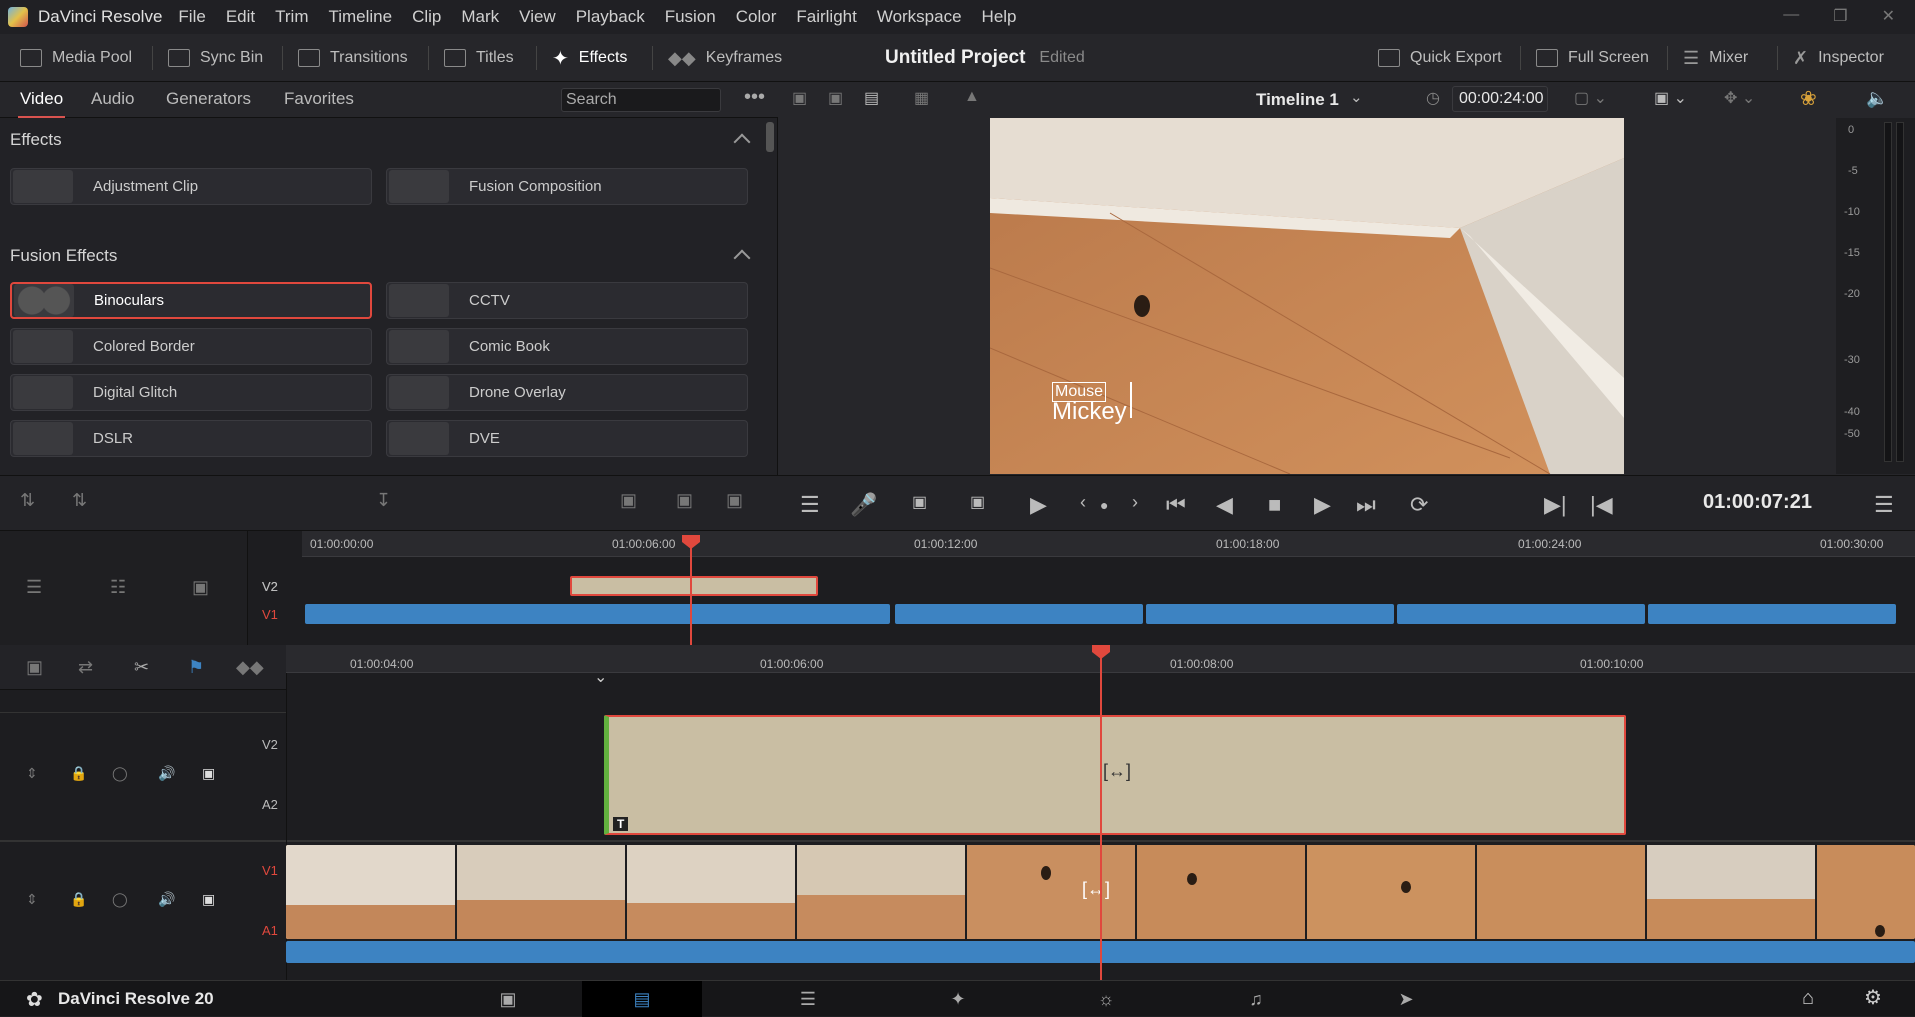  I want to click on upper-title-clip, so click(694, 586).